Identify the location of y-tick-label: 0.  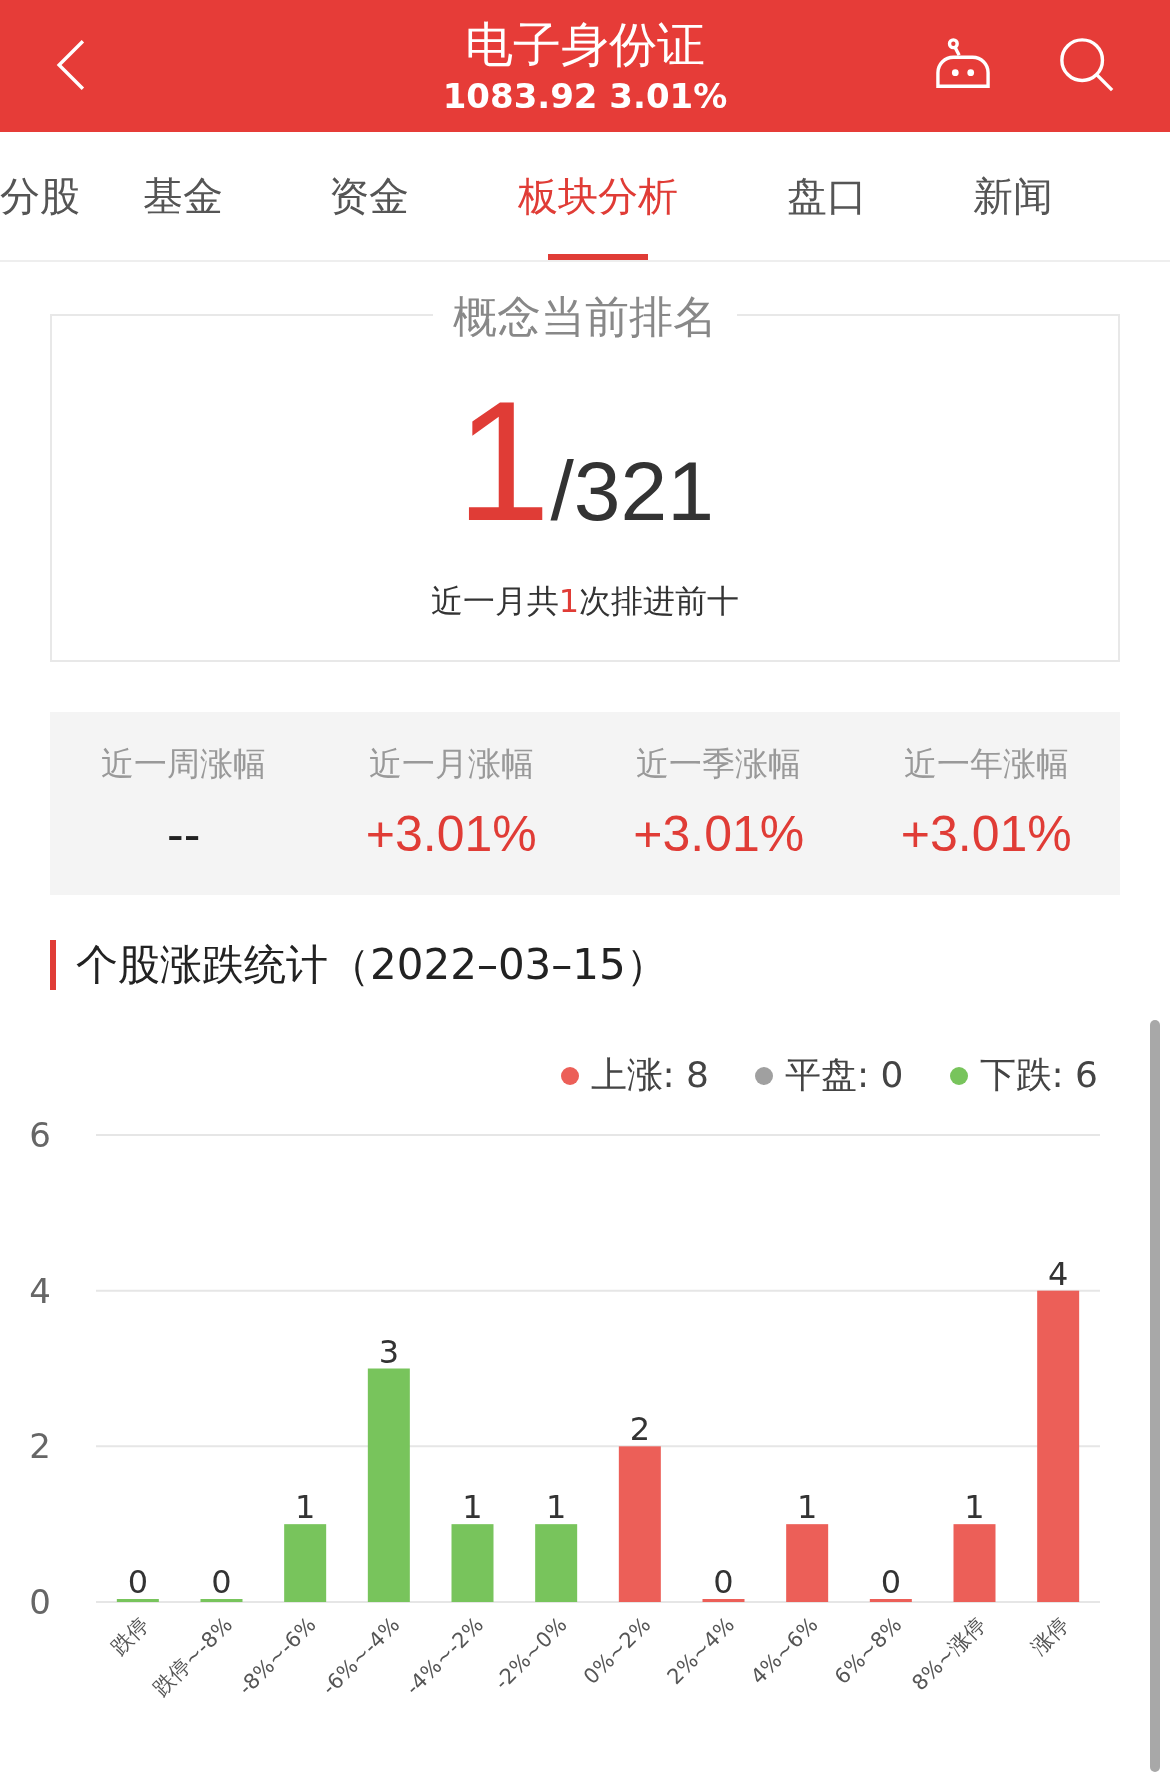
(40, 1602).